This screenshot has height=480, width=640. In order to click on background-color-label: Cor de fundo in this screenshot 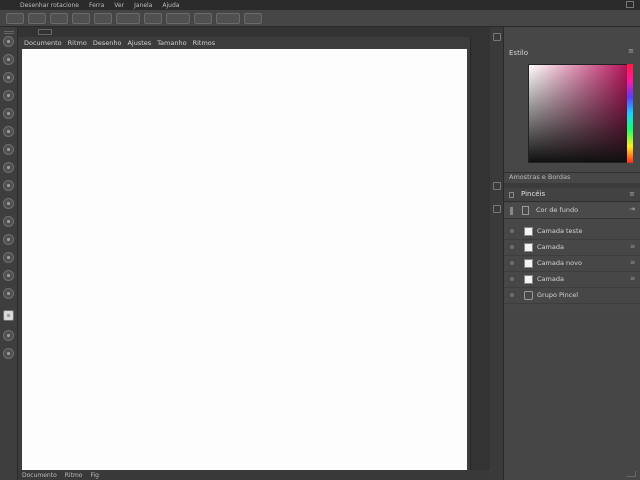, I will do `click(557, 210)`.